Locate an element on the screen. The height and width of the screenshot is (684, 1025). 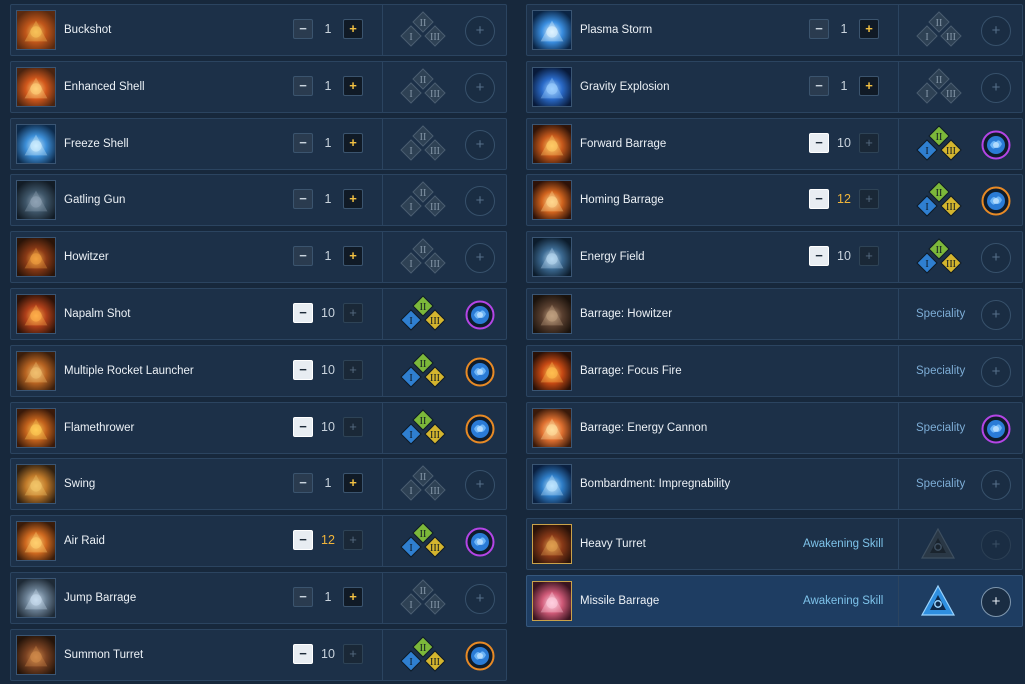
skill-row: Howitzer −1 + II I III + is located at coordinates (258, 257).